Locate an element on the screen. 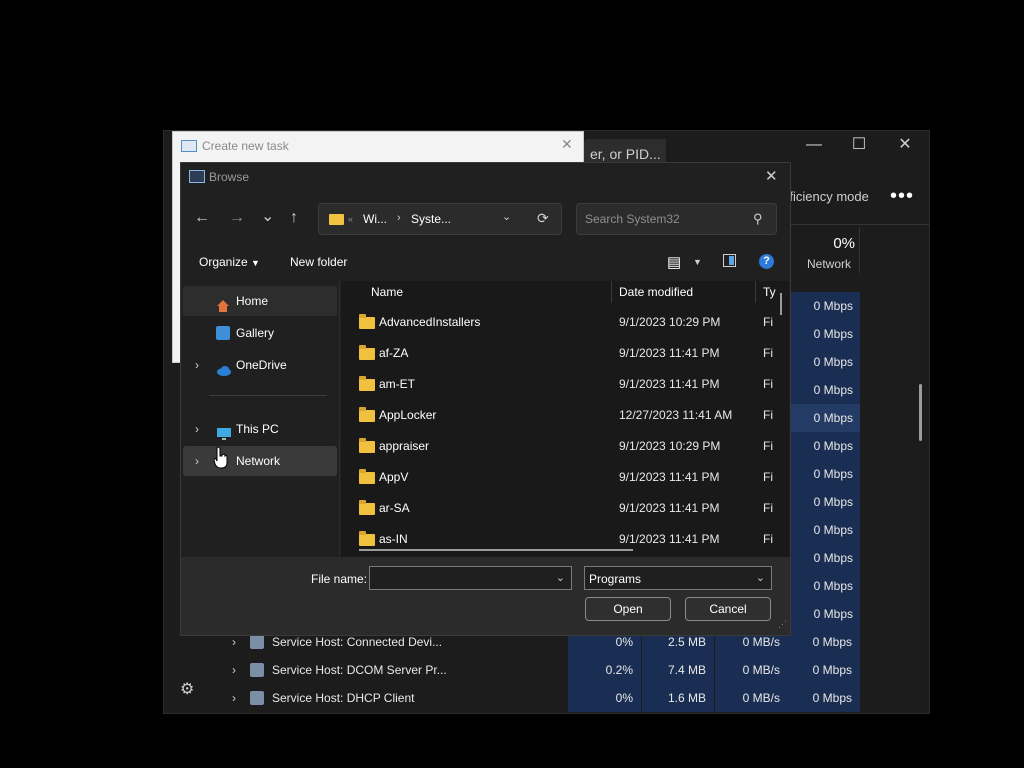 The height and width of the screenshot is (768, 1024). nav-item-gallery: Gallery is located at coordinates (260, 333).